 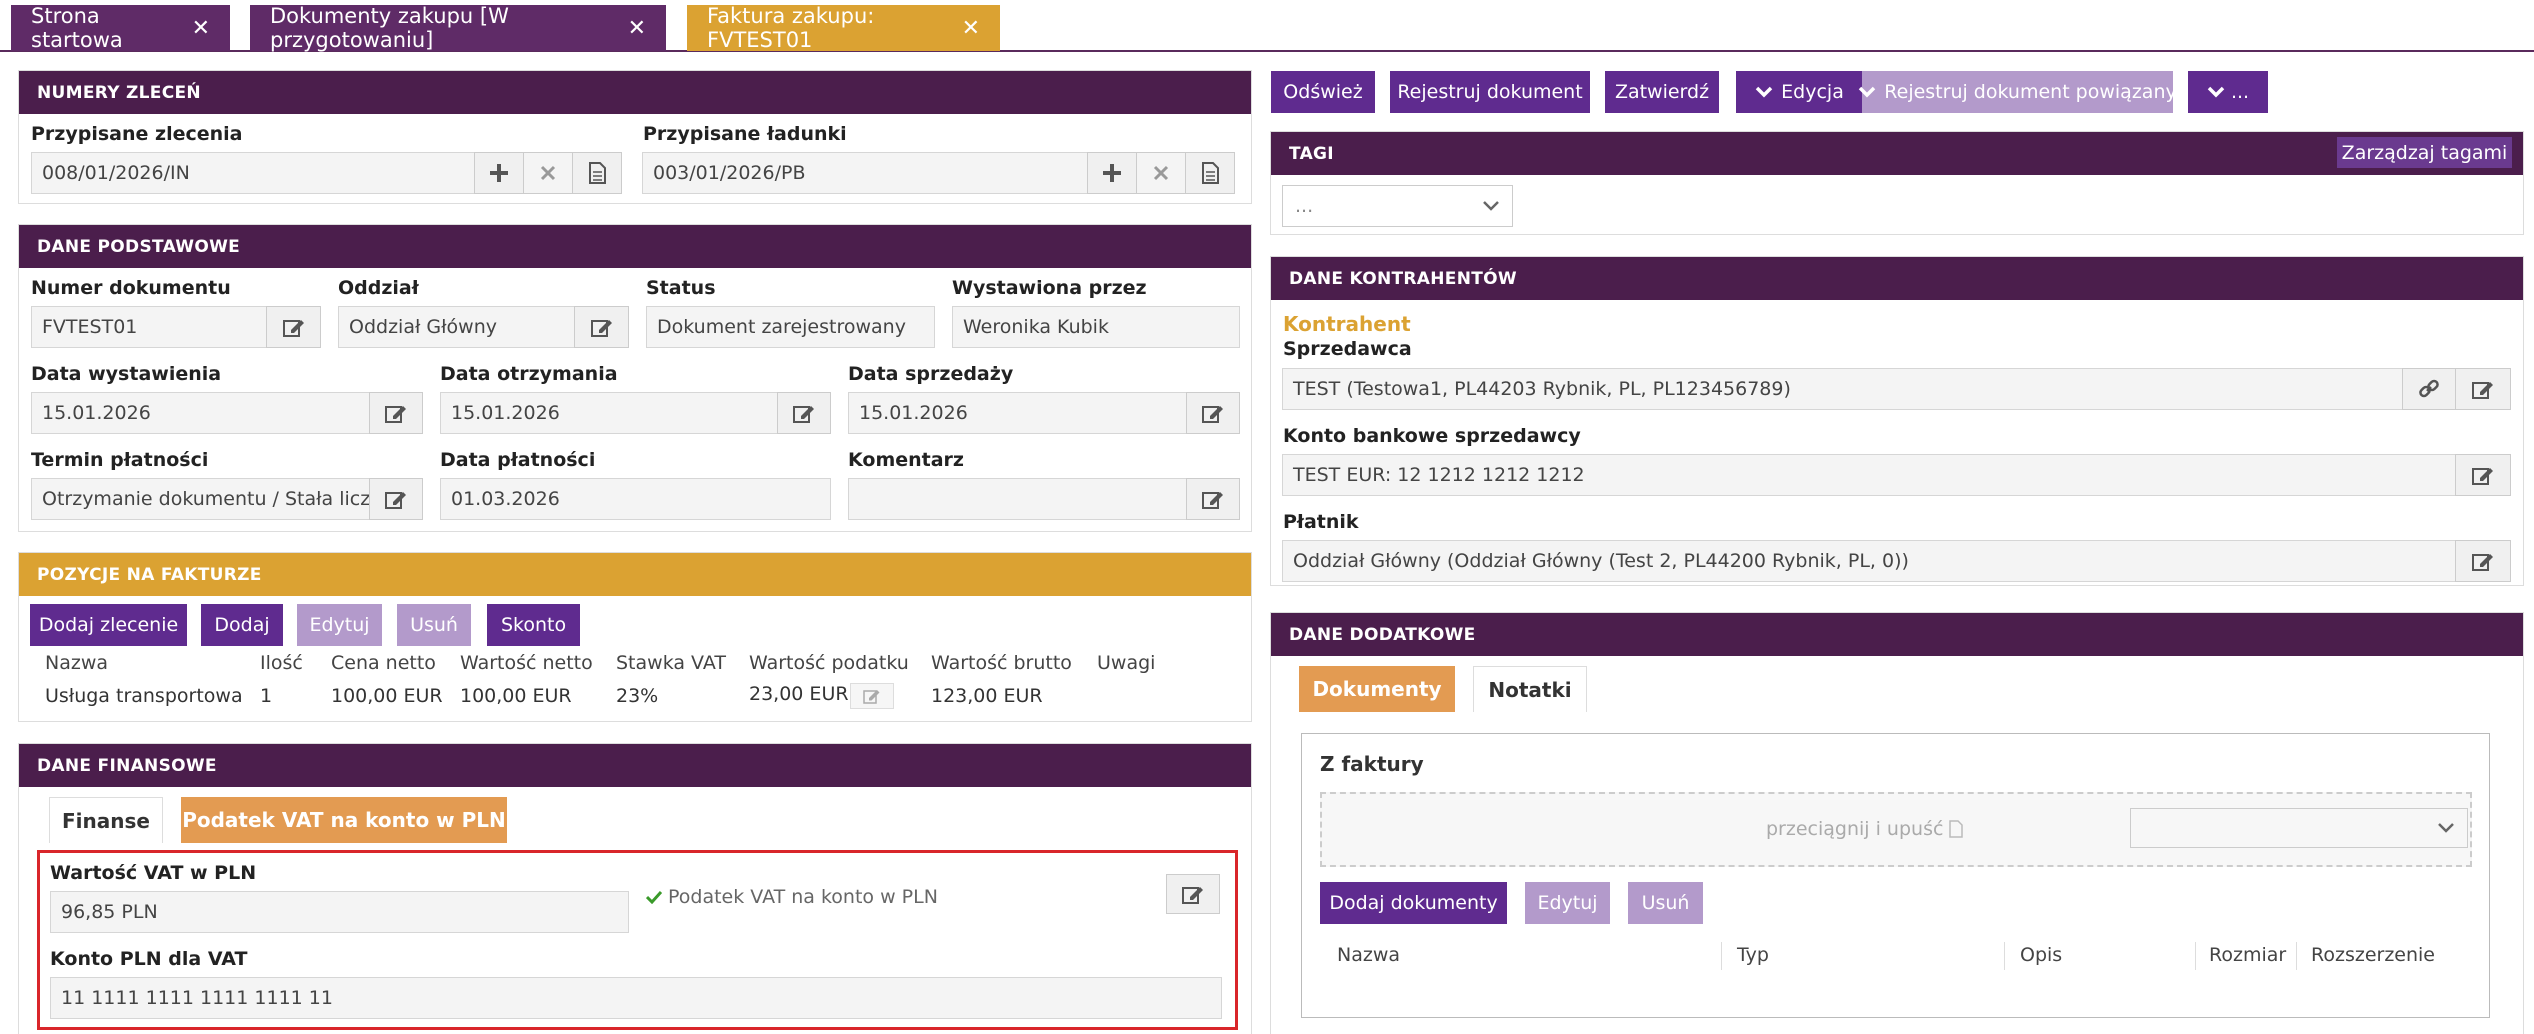 What do you see at coordinates (1490, 92) in the screenshot?
I see `rejestruj-dokument-button: Rejestruj dokument` at bounding box center [1490, 92].